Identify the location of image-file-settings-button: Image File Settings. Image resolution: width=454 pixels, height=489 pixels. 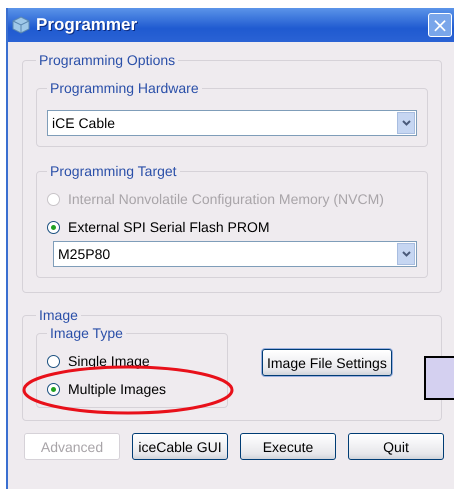
(327, 362).